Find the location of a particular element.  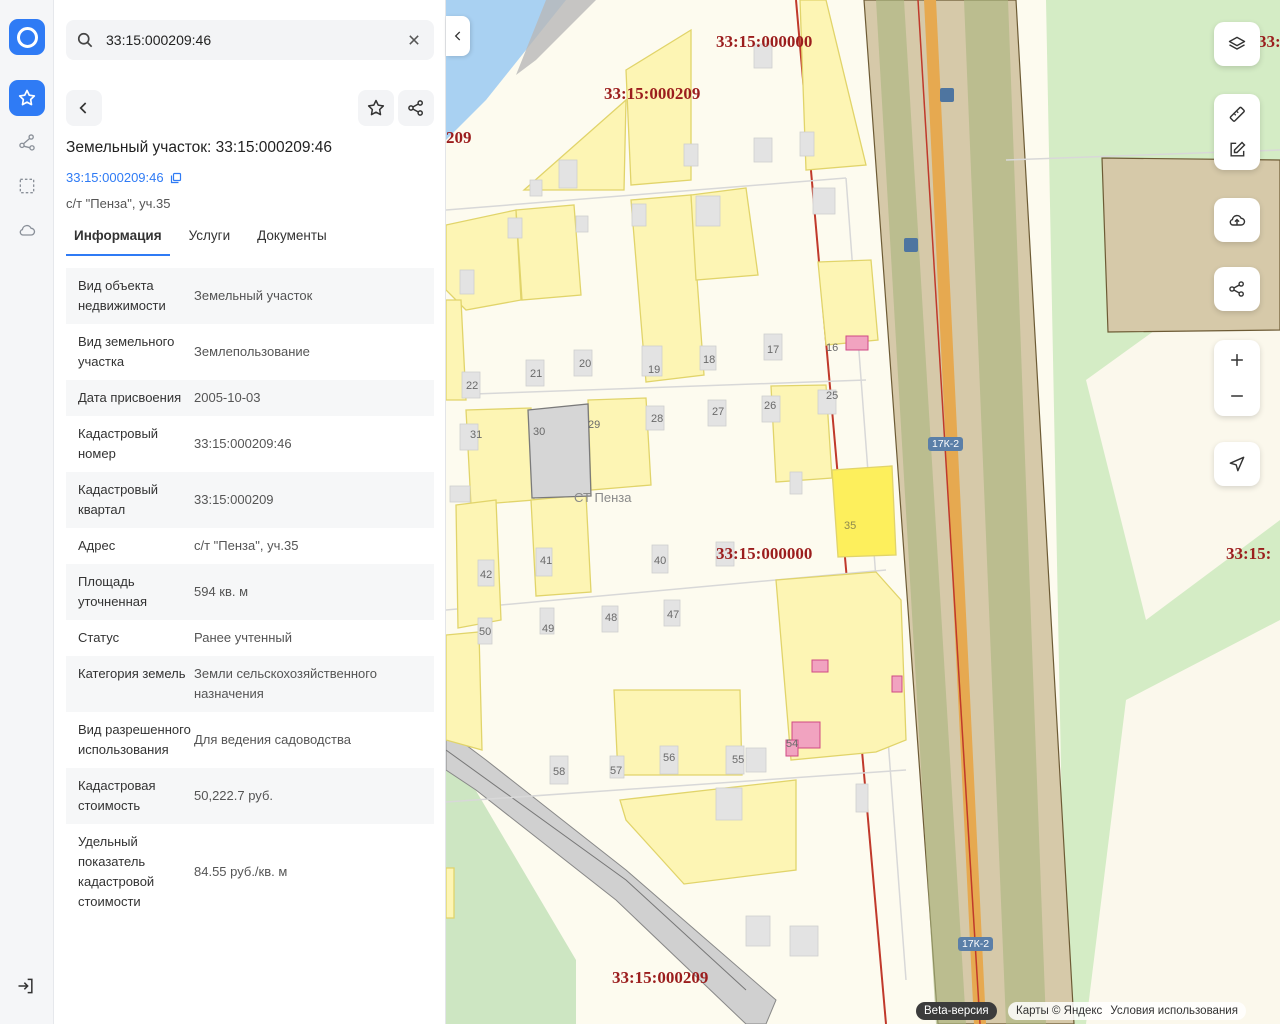

property-value: Землепользование is located at coordinates (252, 351).